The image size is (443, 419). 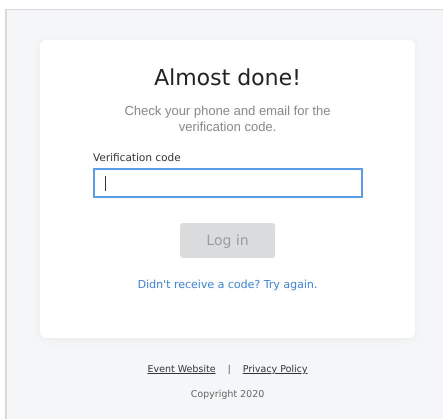 What do you see at coordinates (105, 183) in the screenshot?
I see `text-cursor` at bounding box center [105, 183].